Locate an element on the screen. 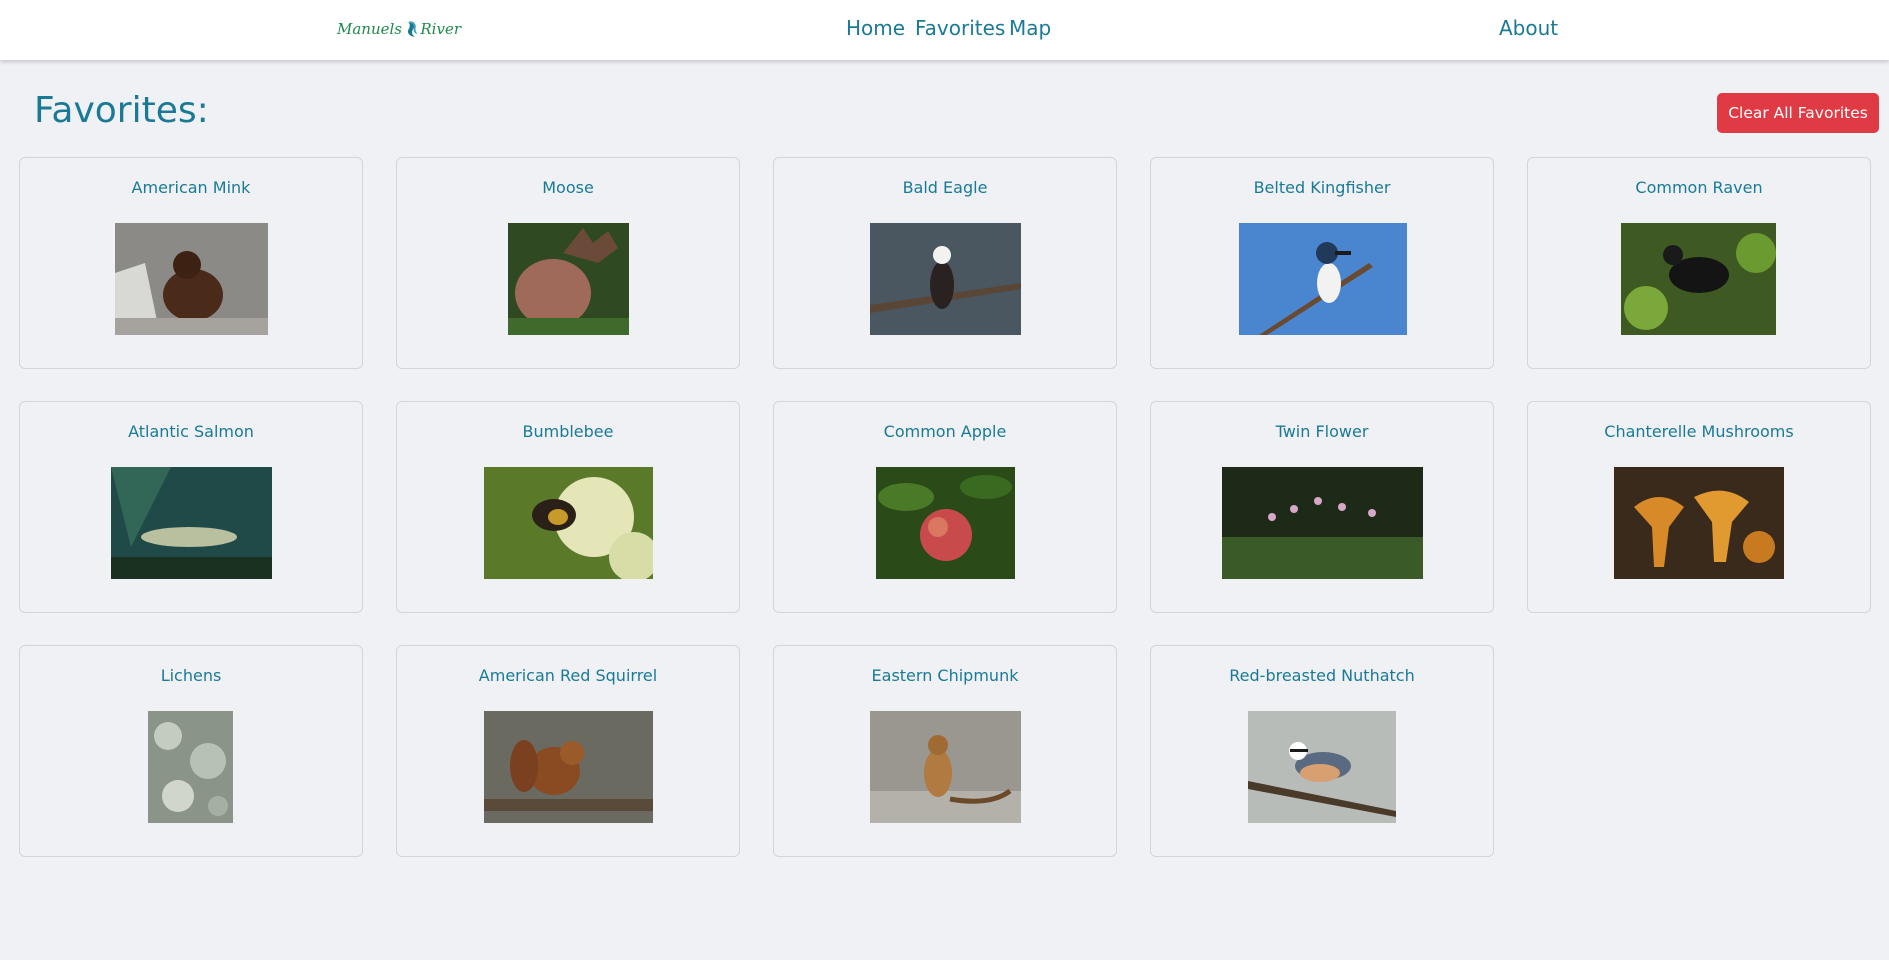 This screenshot has height=960, width=1889. favorite-title: Moose is located at coordinates (568, 187).